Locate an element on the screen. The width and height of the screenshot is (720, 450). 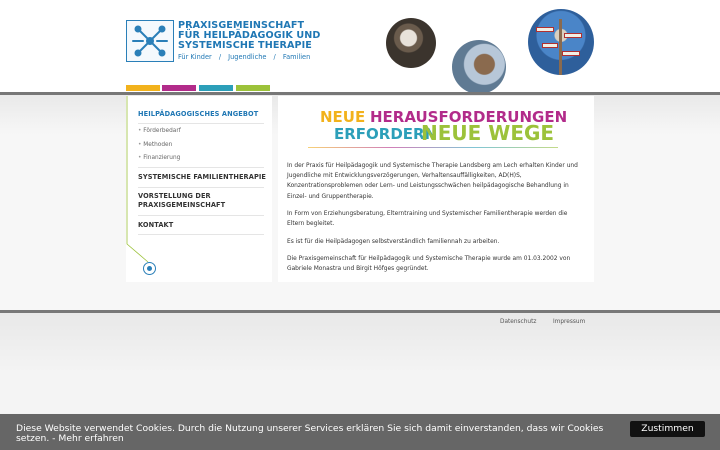
tagline-familien: Familien is located at coordinates (296, 57).